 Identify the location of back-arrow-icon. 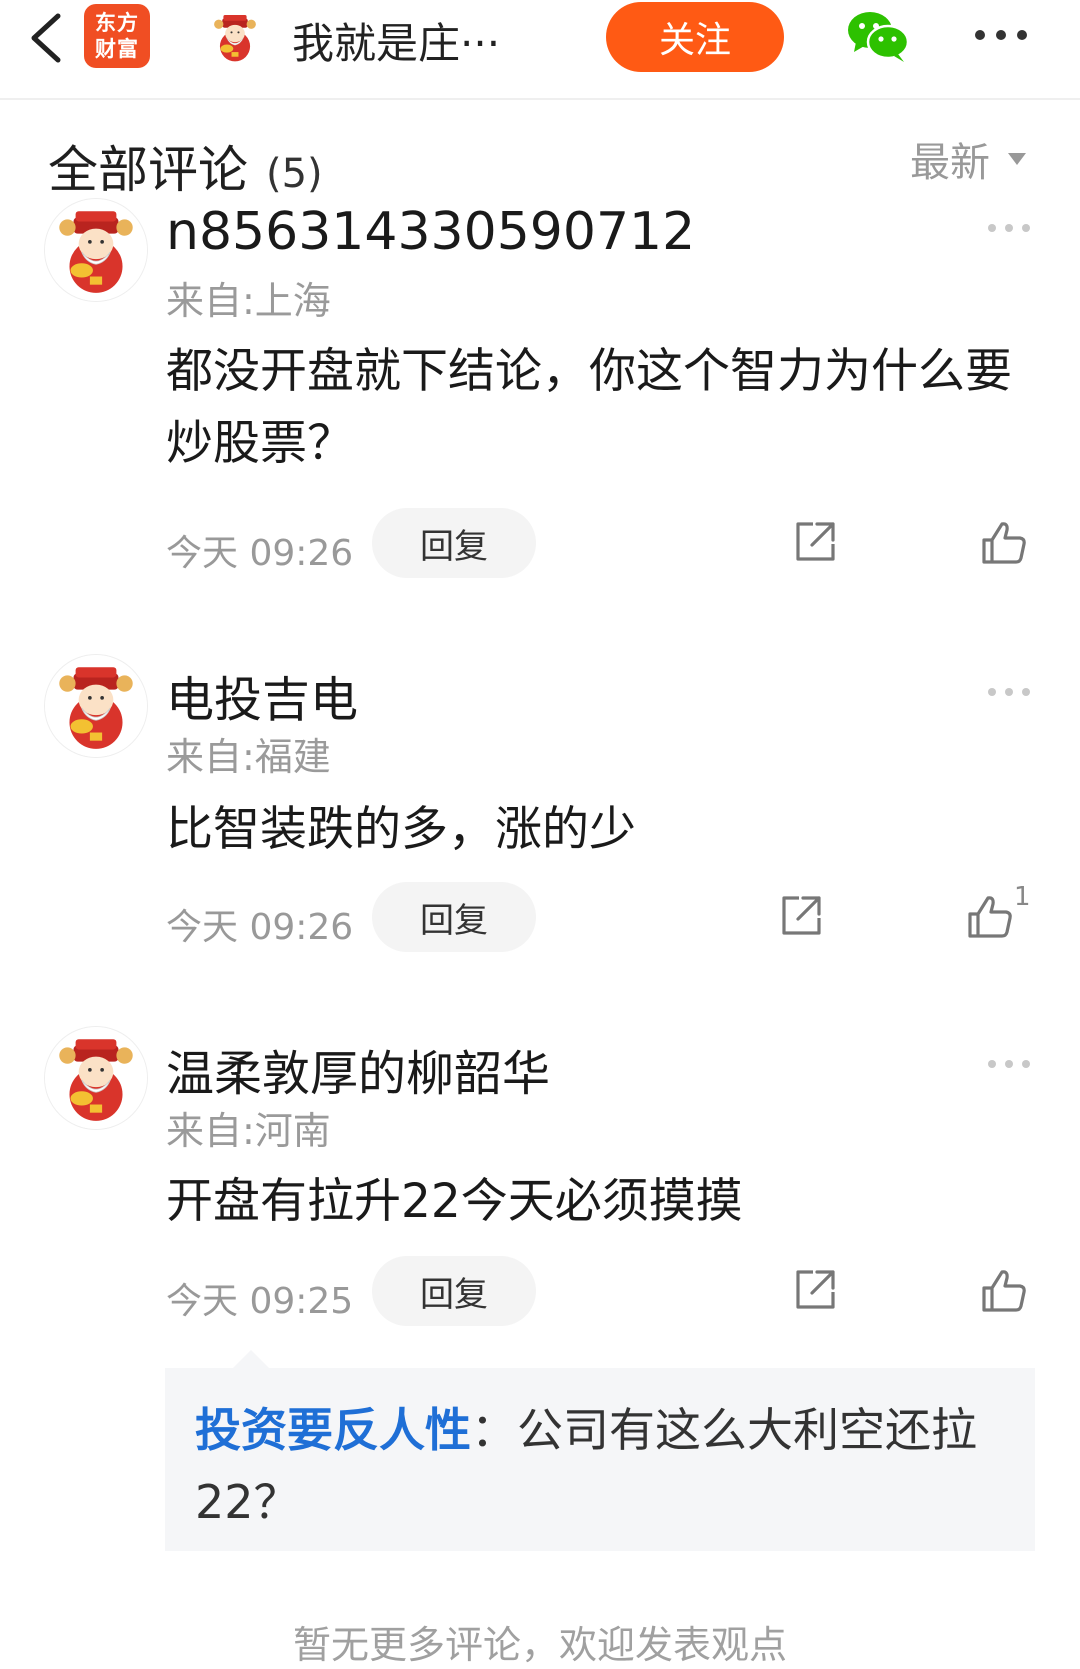
(47, 38).